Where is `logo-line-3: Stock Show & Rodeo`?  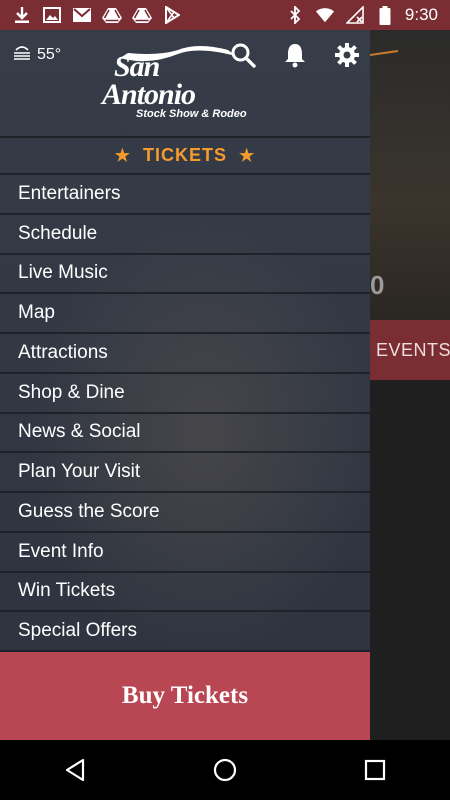 logo-line-3: Stock Show & Rodeo is located at coordinates (191, 114).